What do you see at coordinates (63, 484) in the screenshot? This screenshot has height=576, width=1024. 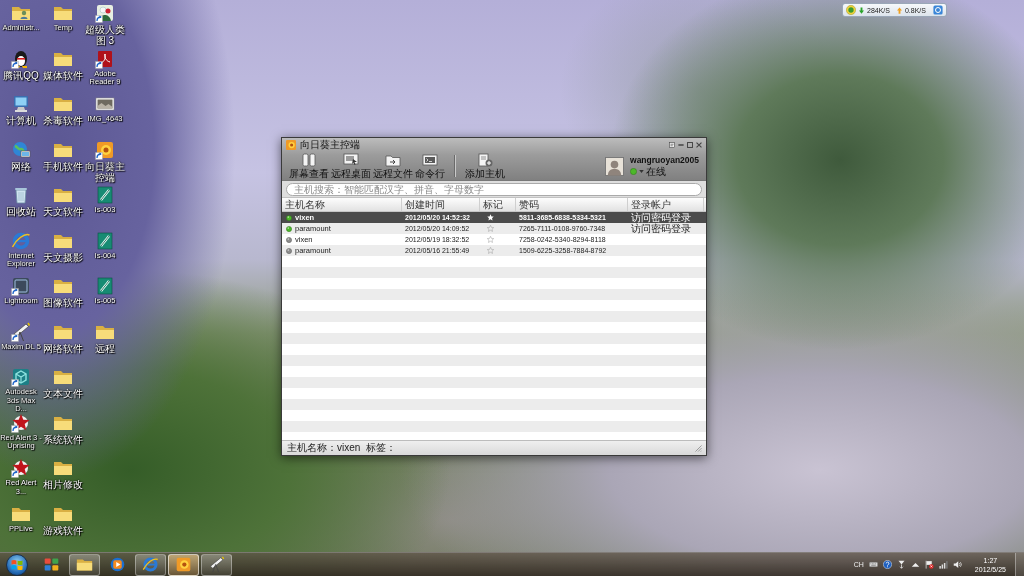 I see `icon-label: 相片修改` at bounding box center [63, 484].